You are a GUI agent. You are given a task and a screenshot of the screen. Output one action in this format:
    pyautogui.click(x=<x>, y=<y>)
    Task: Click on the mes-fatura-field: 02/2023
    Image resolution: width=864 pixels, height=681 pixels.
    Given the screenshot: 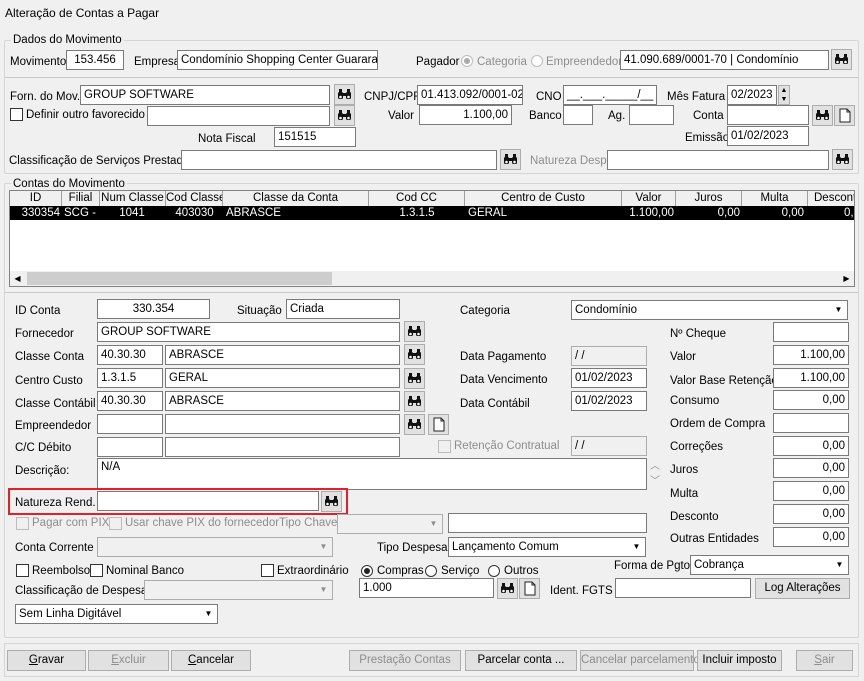 What is the action you would take?
    pyautogui.click(x=752, y=95)
    